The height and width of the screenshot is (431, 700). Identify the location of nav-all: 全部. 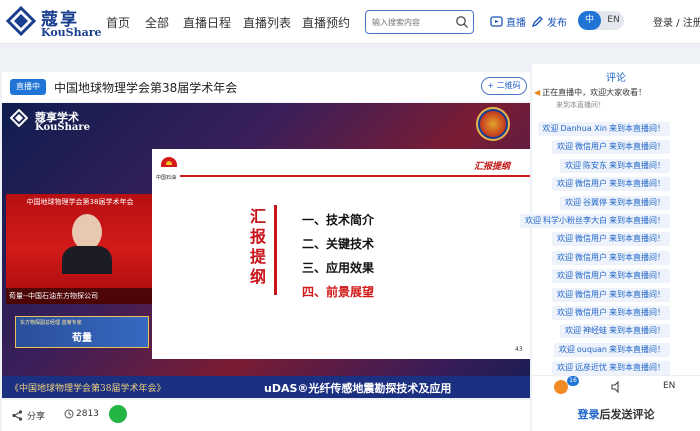
(157, 22).